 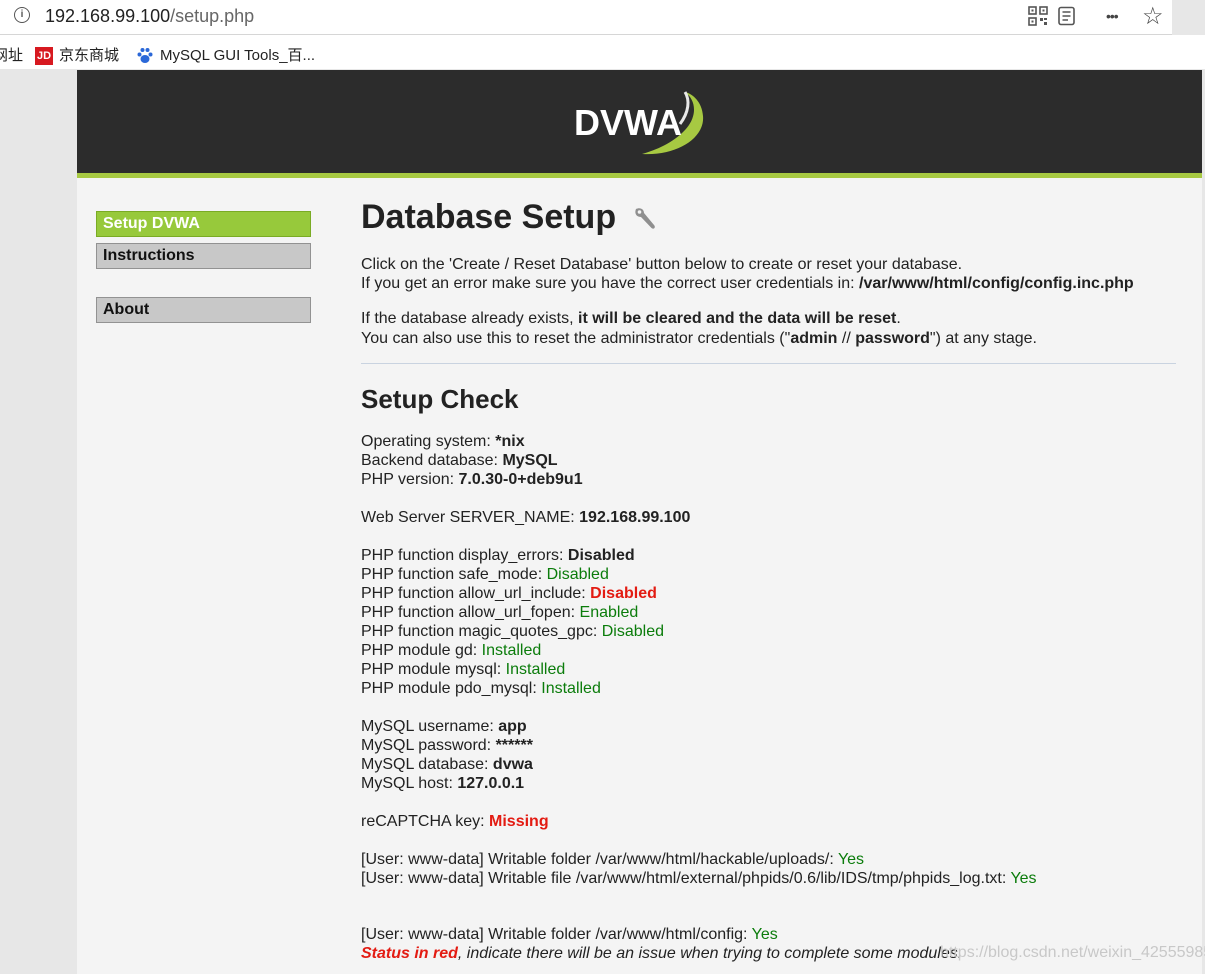 I want to click on status-error: Disabled, so click(x=623, y=593).